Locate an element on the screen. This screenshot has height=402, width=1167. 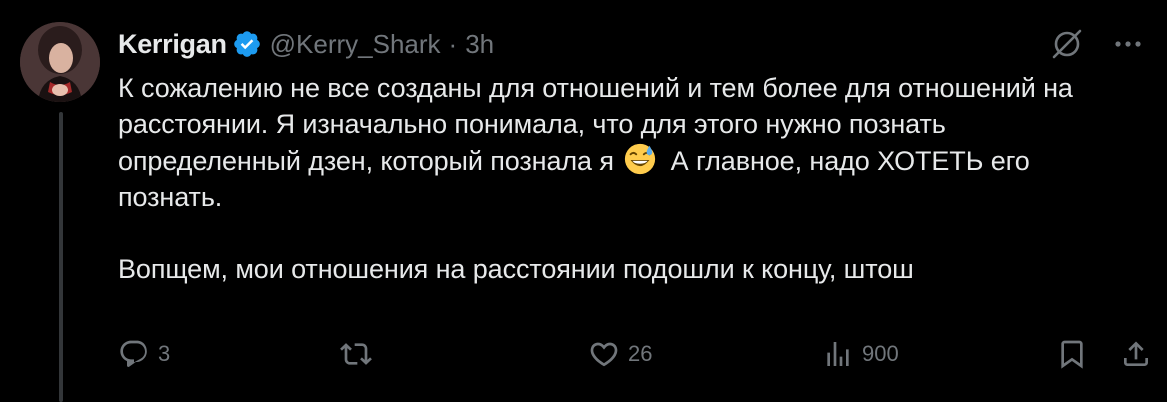
share-icon is located at coordinates (1136, 353).